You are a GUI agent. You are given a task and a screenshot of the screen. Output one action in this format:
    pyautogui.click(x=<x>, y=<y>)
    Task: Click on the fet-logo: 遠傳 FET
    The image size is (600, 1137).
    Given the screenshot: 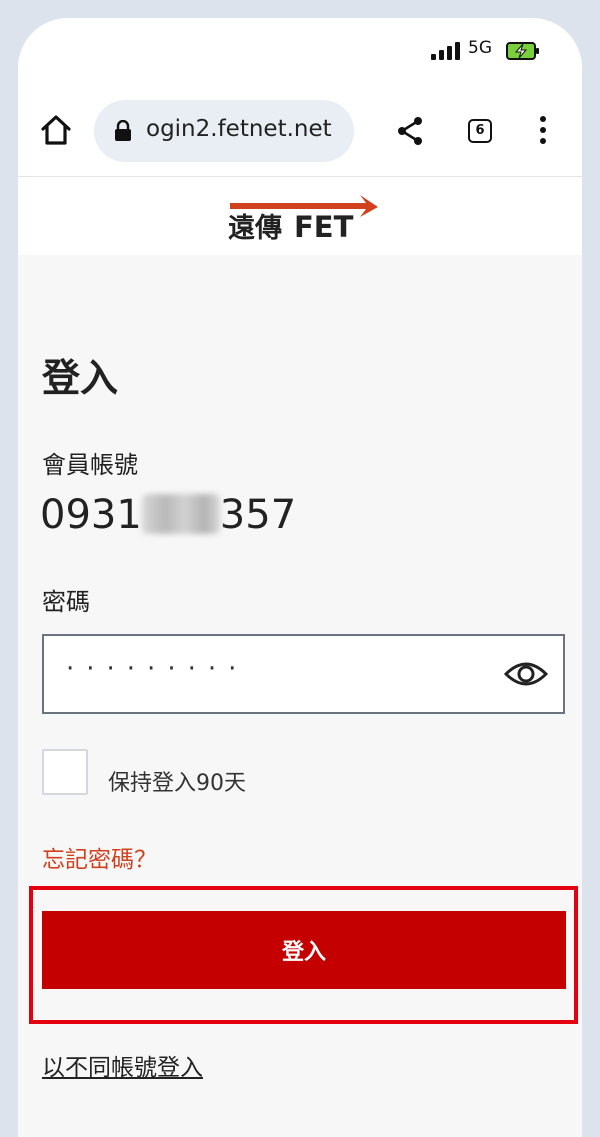 What is the action you would take?
    pyautogui.click(x=303, y=218)
    